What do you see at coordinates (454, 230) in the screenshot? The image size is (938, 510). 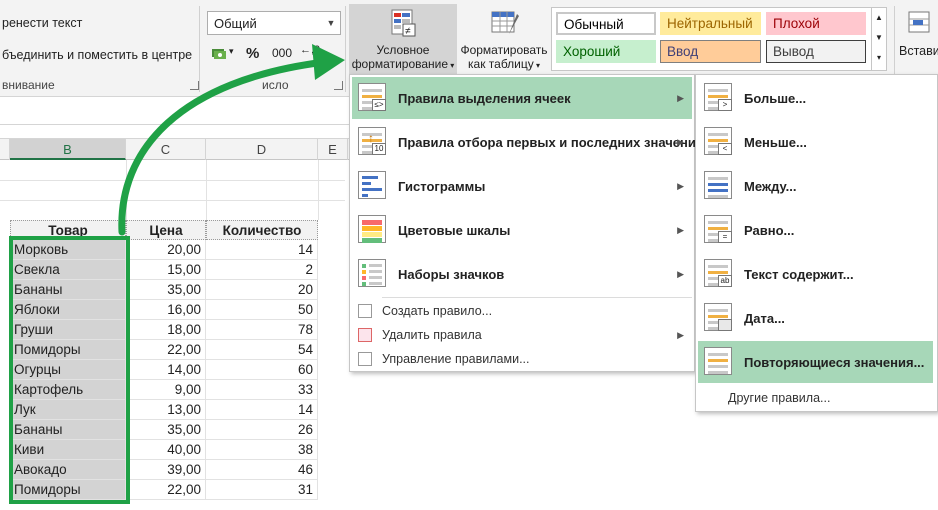 I see `menu-item-label: Цветовые шкалы` at bounding box center [454, 230].